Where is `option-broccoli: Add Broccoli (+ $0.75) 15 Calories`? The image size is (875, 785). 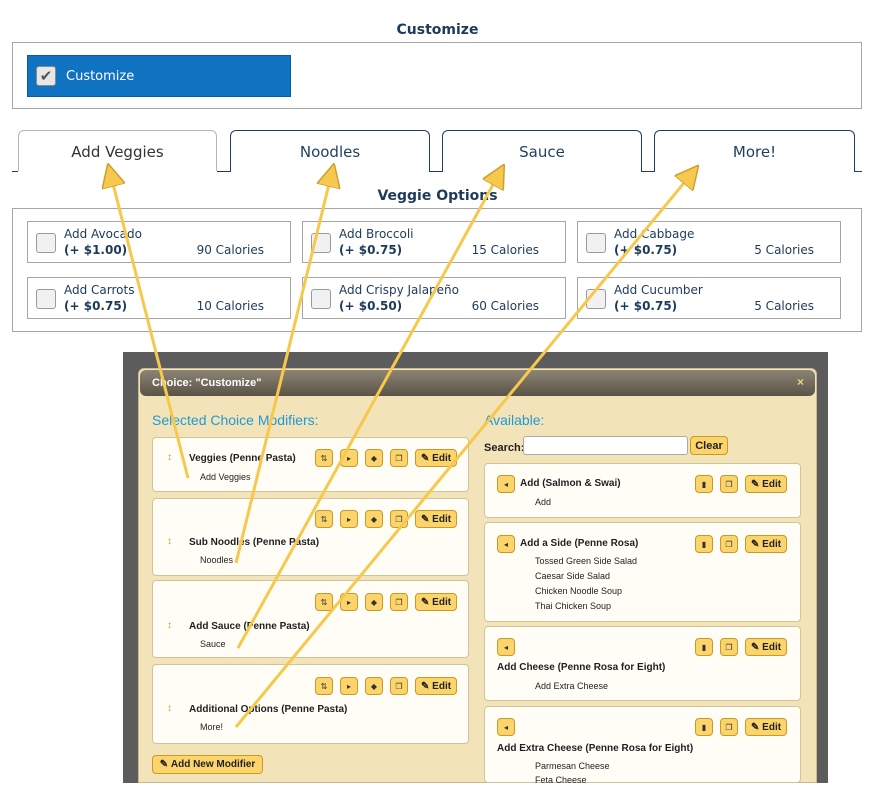
option-broccoli: Add Broccoli (+ $0.75) 15 Calories is located at coordinates (434, 242).